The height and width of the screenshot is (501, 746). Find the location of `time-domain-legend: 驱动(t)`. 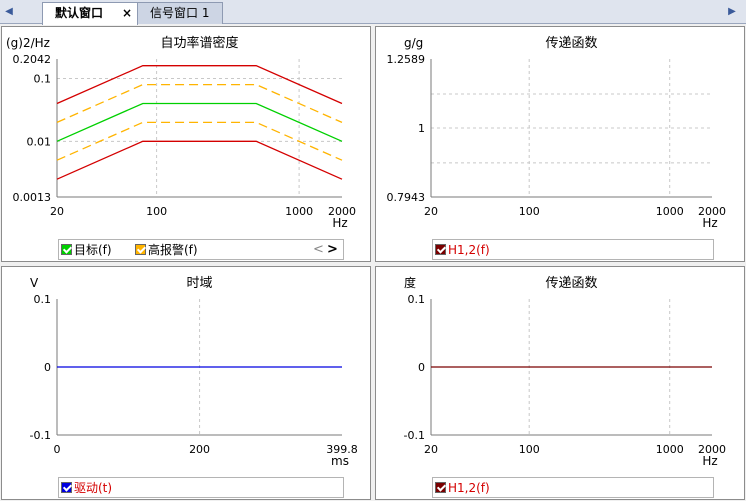

time-domain-legend: 驱动(t) is located at coordinates (201, 487).